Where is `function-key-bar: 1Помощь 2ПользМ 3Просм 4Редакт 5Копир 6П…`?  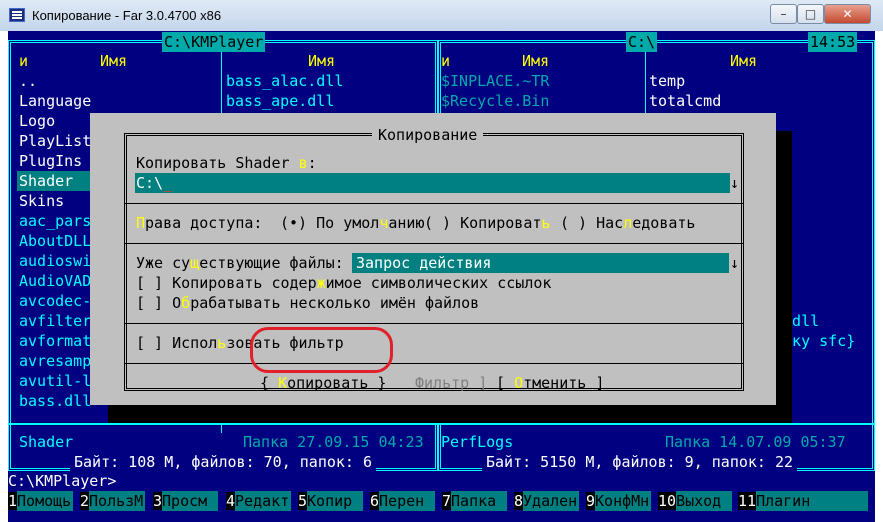 function-key-bar: 1Помощь 2ПользМ 3Просм 4Редакт 5Копир 6П… is located at coordinates (441, 501).